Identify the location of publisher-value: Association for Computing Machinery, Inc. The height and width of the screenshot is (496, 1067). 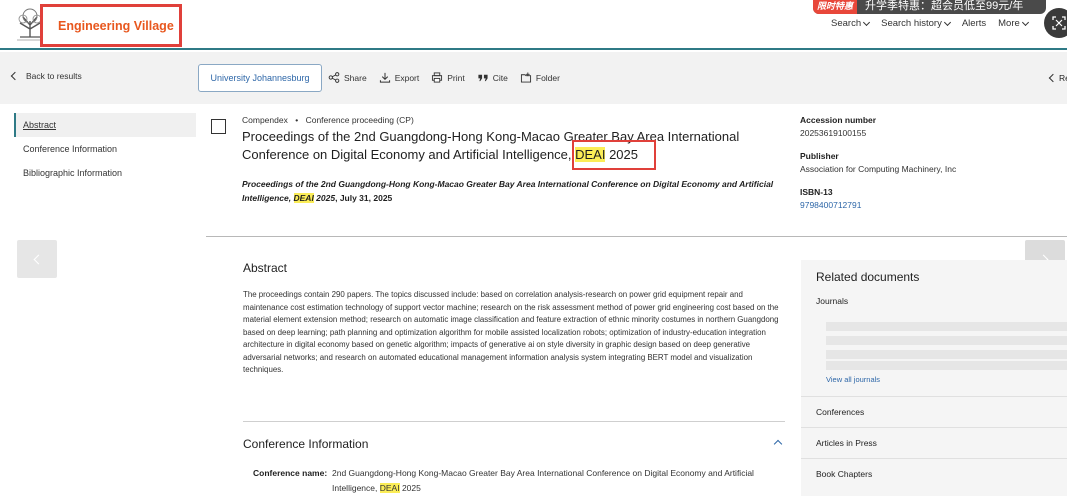
(878, 169).